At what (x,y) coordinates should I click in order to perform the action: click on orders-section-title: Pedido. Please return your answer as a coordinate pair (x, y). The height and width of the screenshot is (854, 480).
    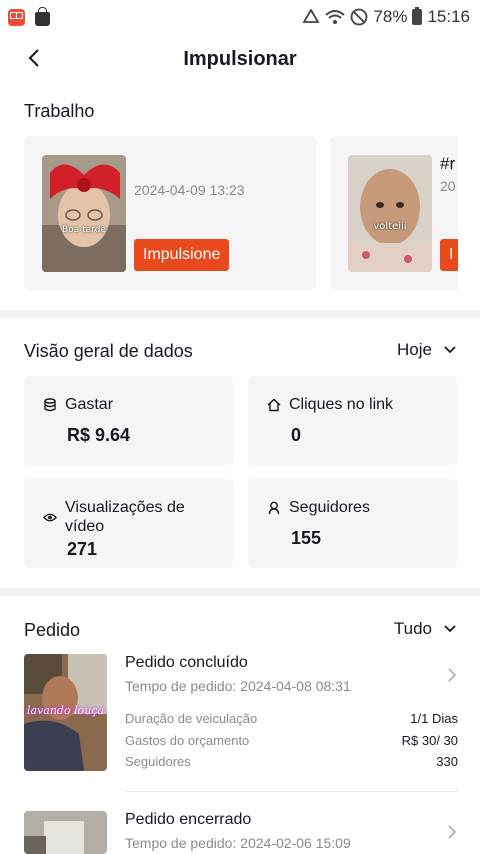
    Looking at the image, I should click on (52, 630).